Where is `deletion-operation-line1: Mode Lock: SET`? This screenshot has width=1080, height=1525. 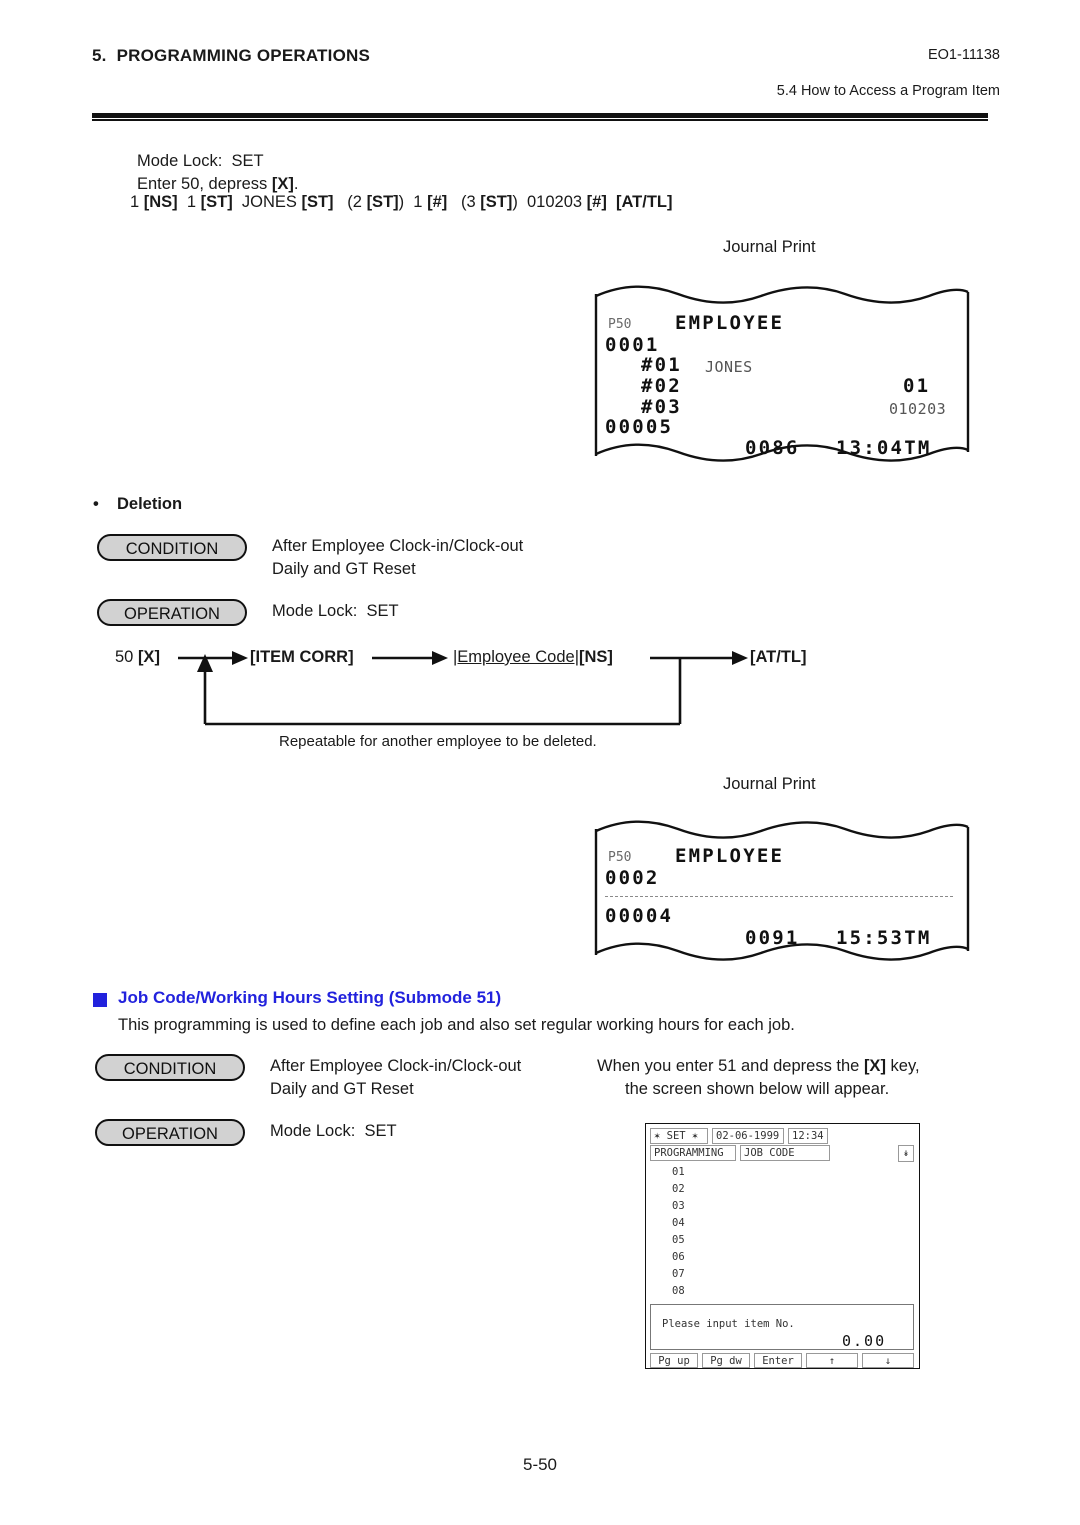 deletion-operation-line1: Mode Lock: SET is located at coordinates (335, 611).